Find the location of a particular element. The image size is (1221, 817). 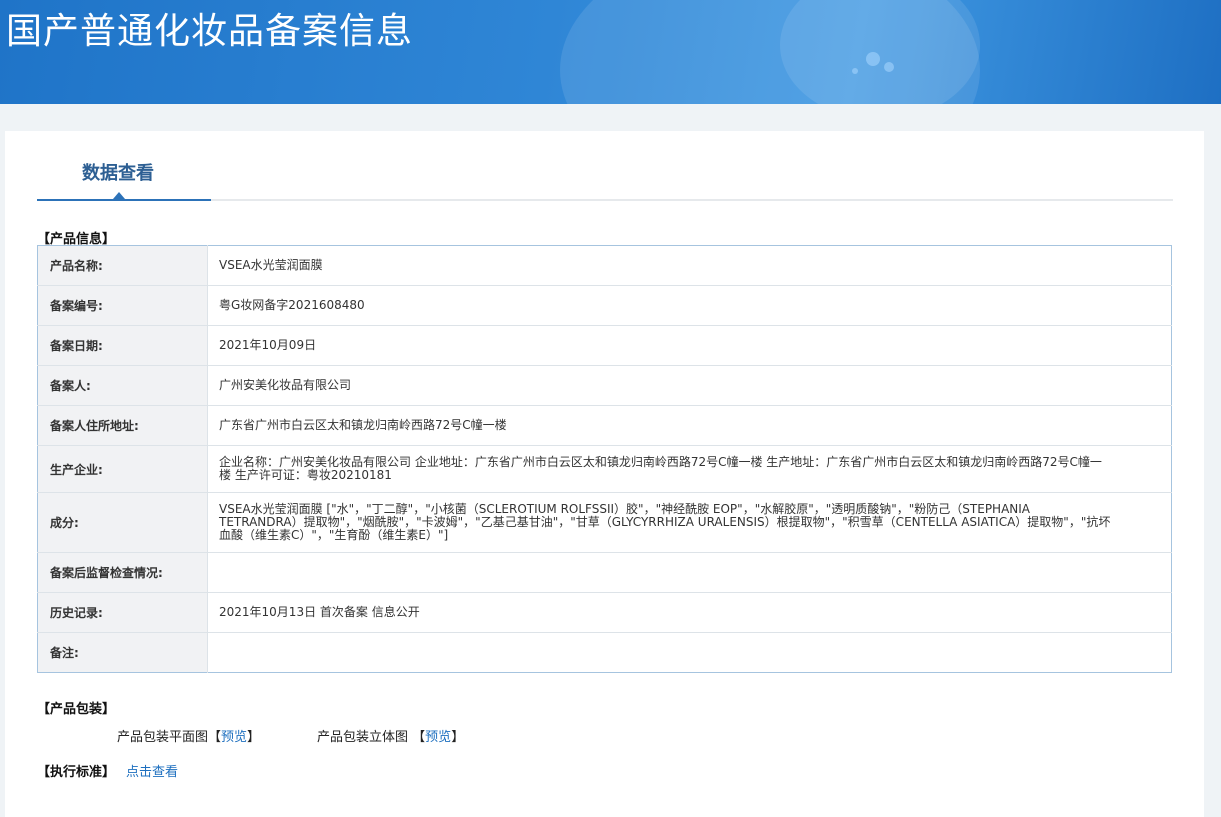

page-banner: 国产普通化妆品备案信息 is located at coordinates (610, 52).